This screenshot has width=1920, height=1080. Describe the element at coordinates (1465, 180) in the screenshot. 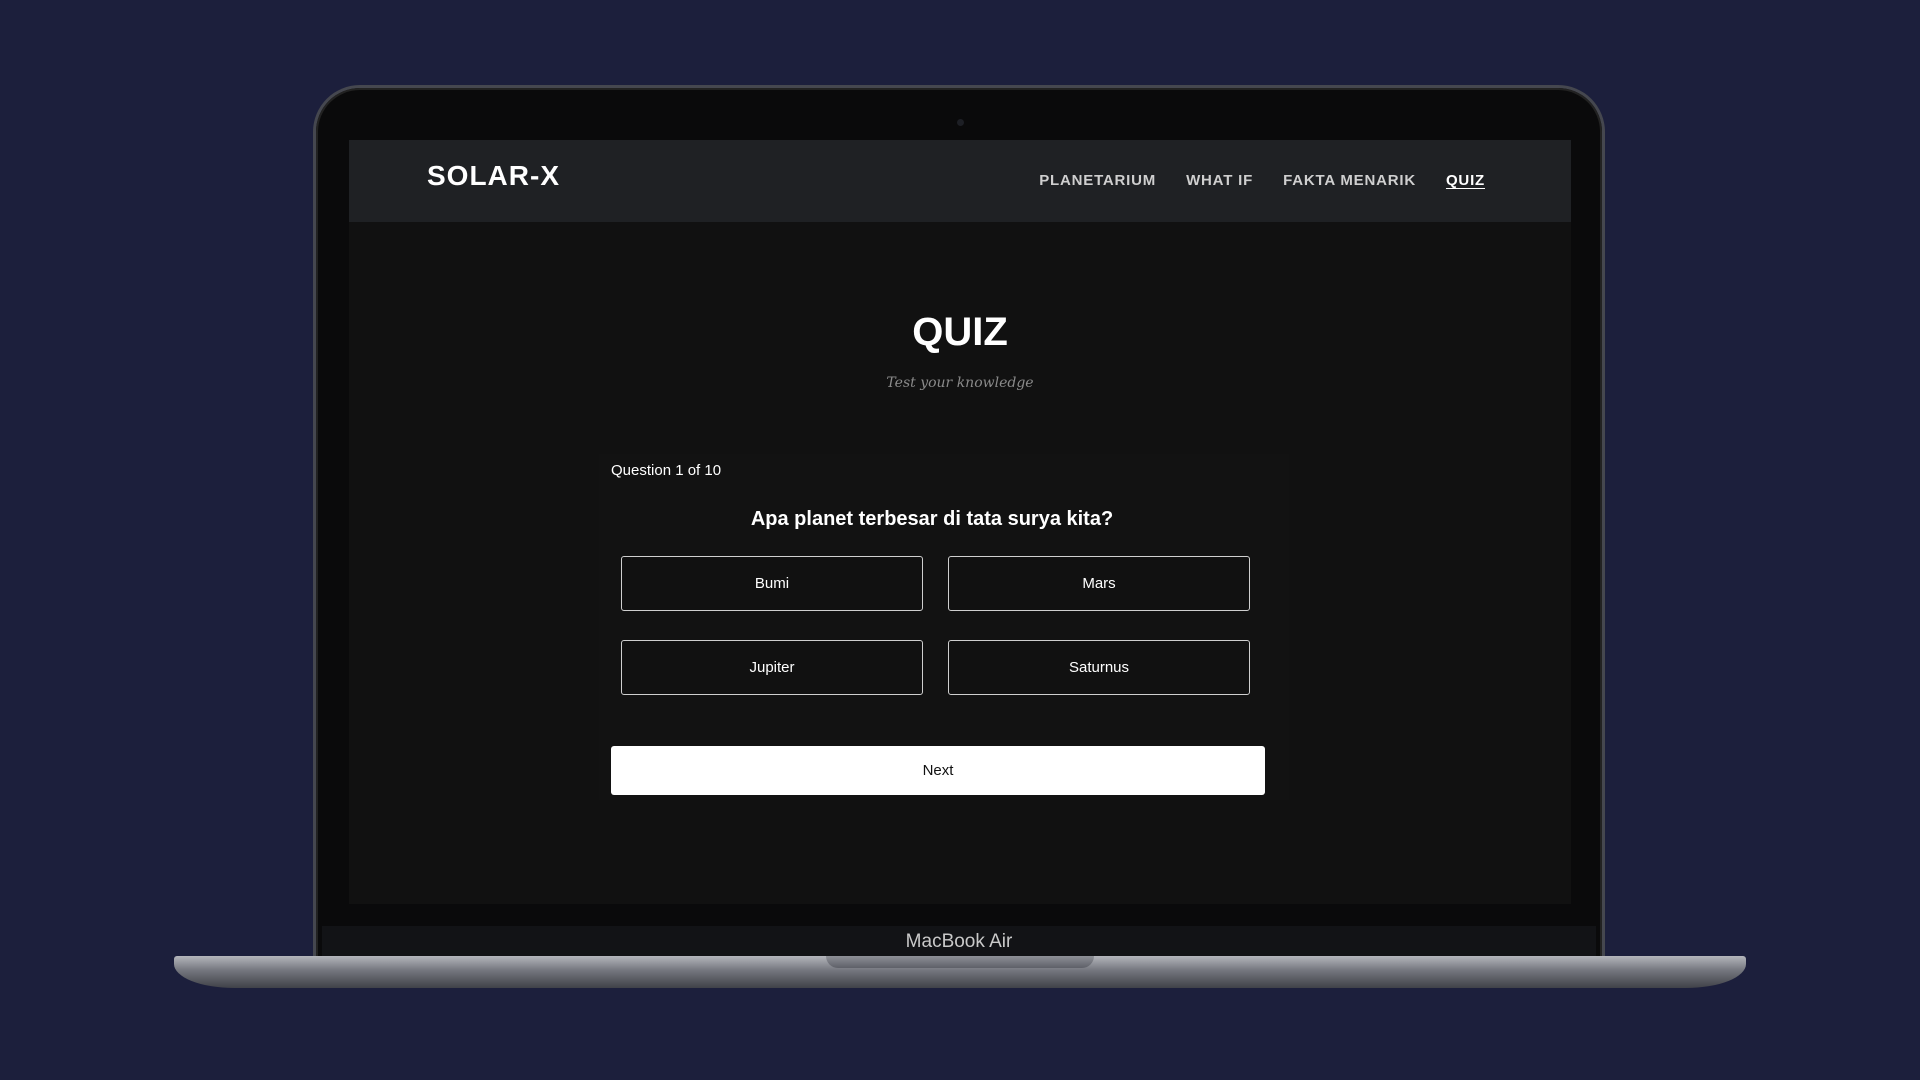

I see `nav-item-quiz: QUIZ` at that location.